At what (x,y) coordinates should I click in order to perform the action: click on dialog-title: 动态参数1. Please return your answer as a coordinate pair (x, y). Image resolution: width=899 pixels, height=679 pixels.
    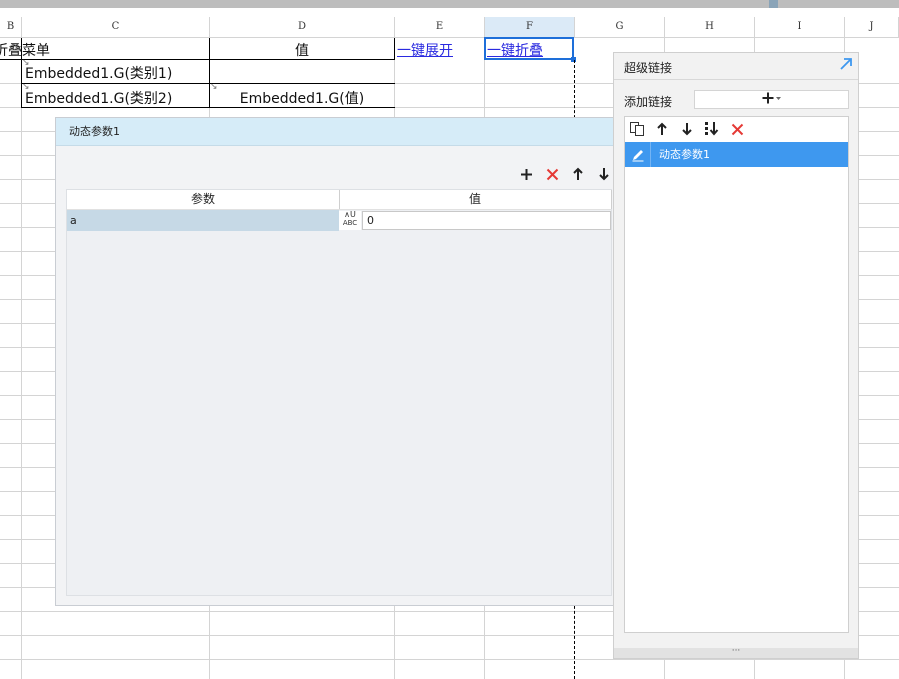
    Looking at the image, I should click on (340, 132).